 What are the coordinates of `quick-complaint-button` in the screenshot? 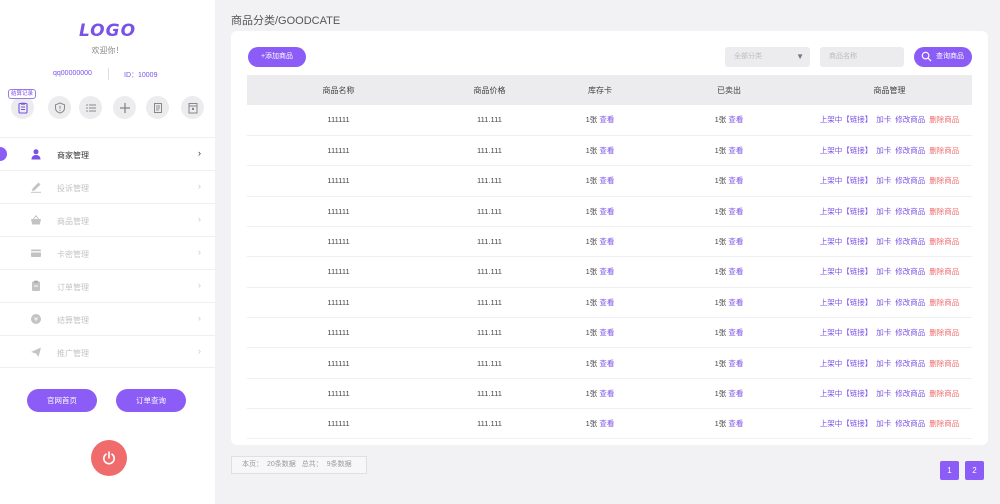 It's located at (59, 107).